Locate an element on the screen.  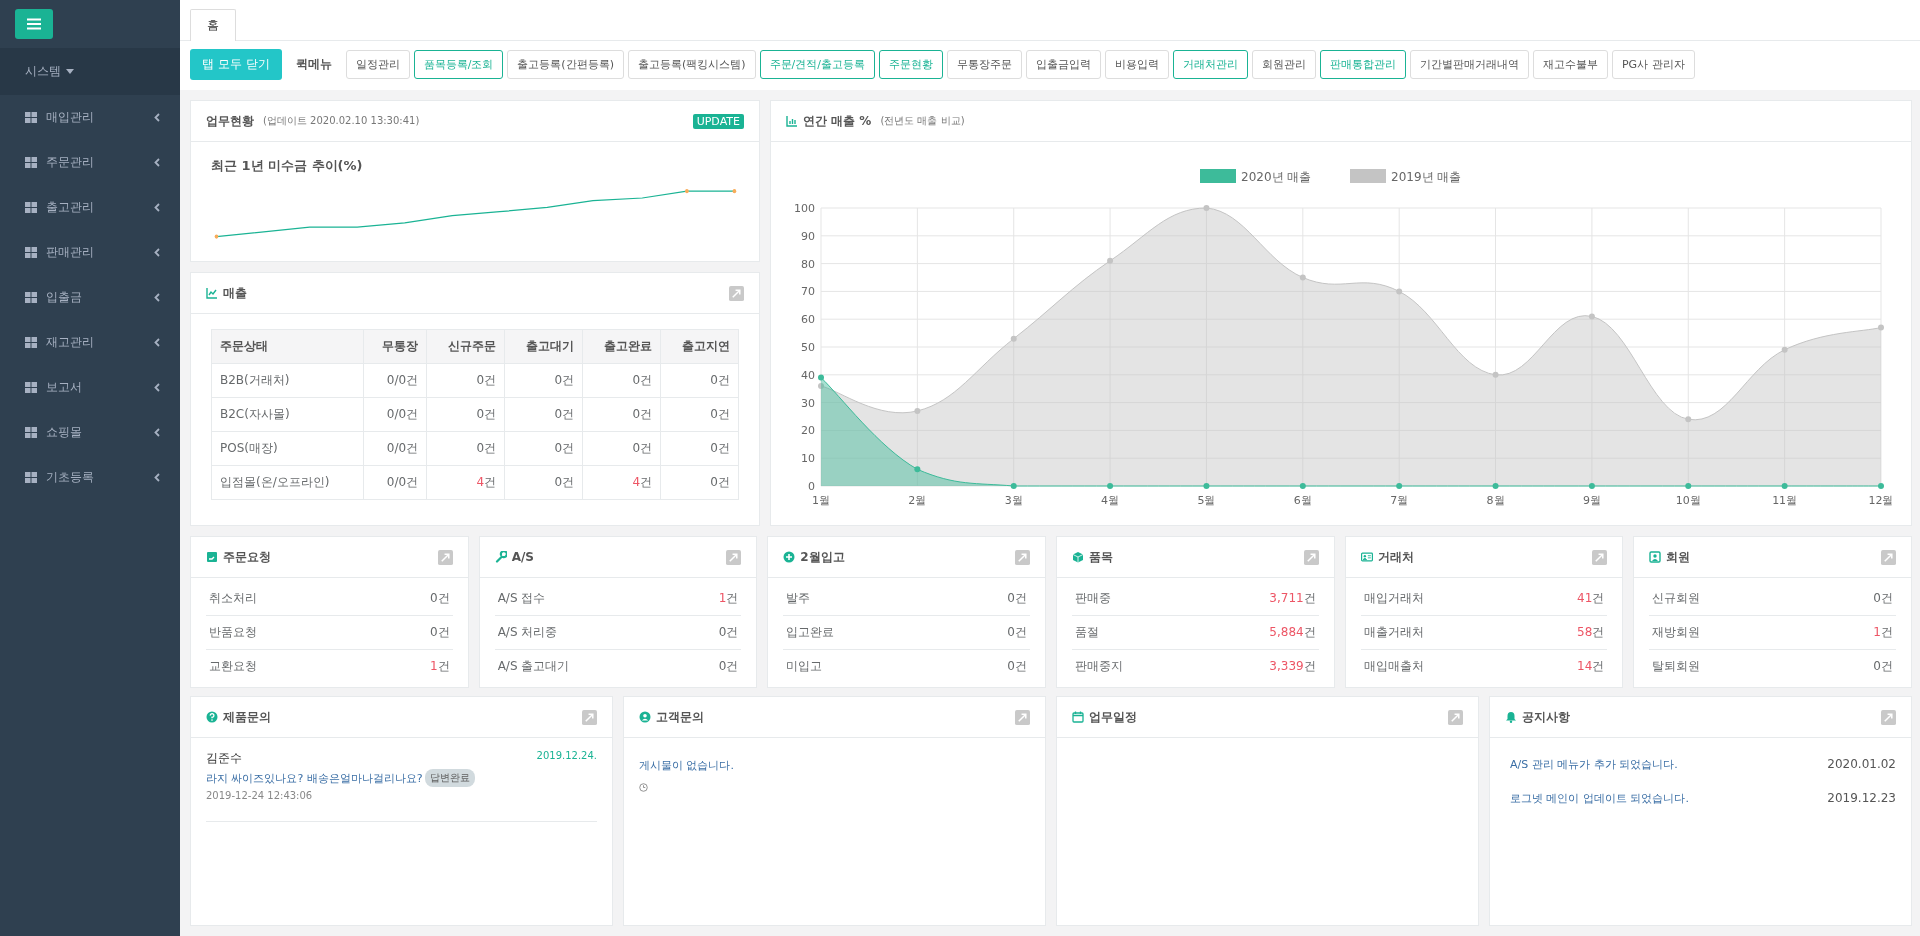
axis-label: 60 is located at coordinates (808, 320).